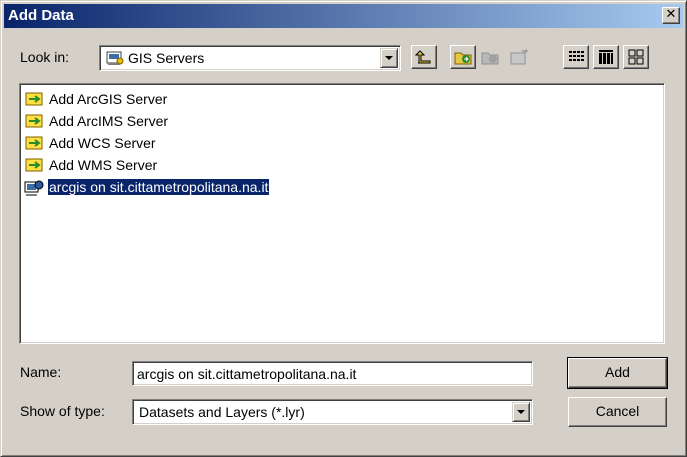 The height and width of the screenshot is (457, 687). I want to click on disconnect-folder-icon, so click(490, 58).